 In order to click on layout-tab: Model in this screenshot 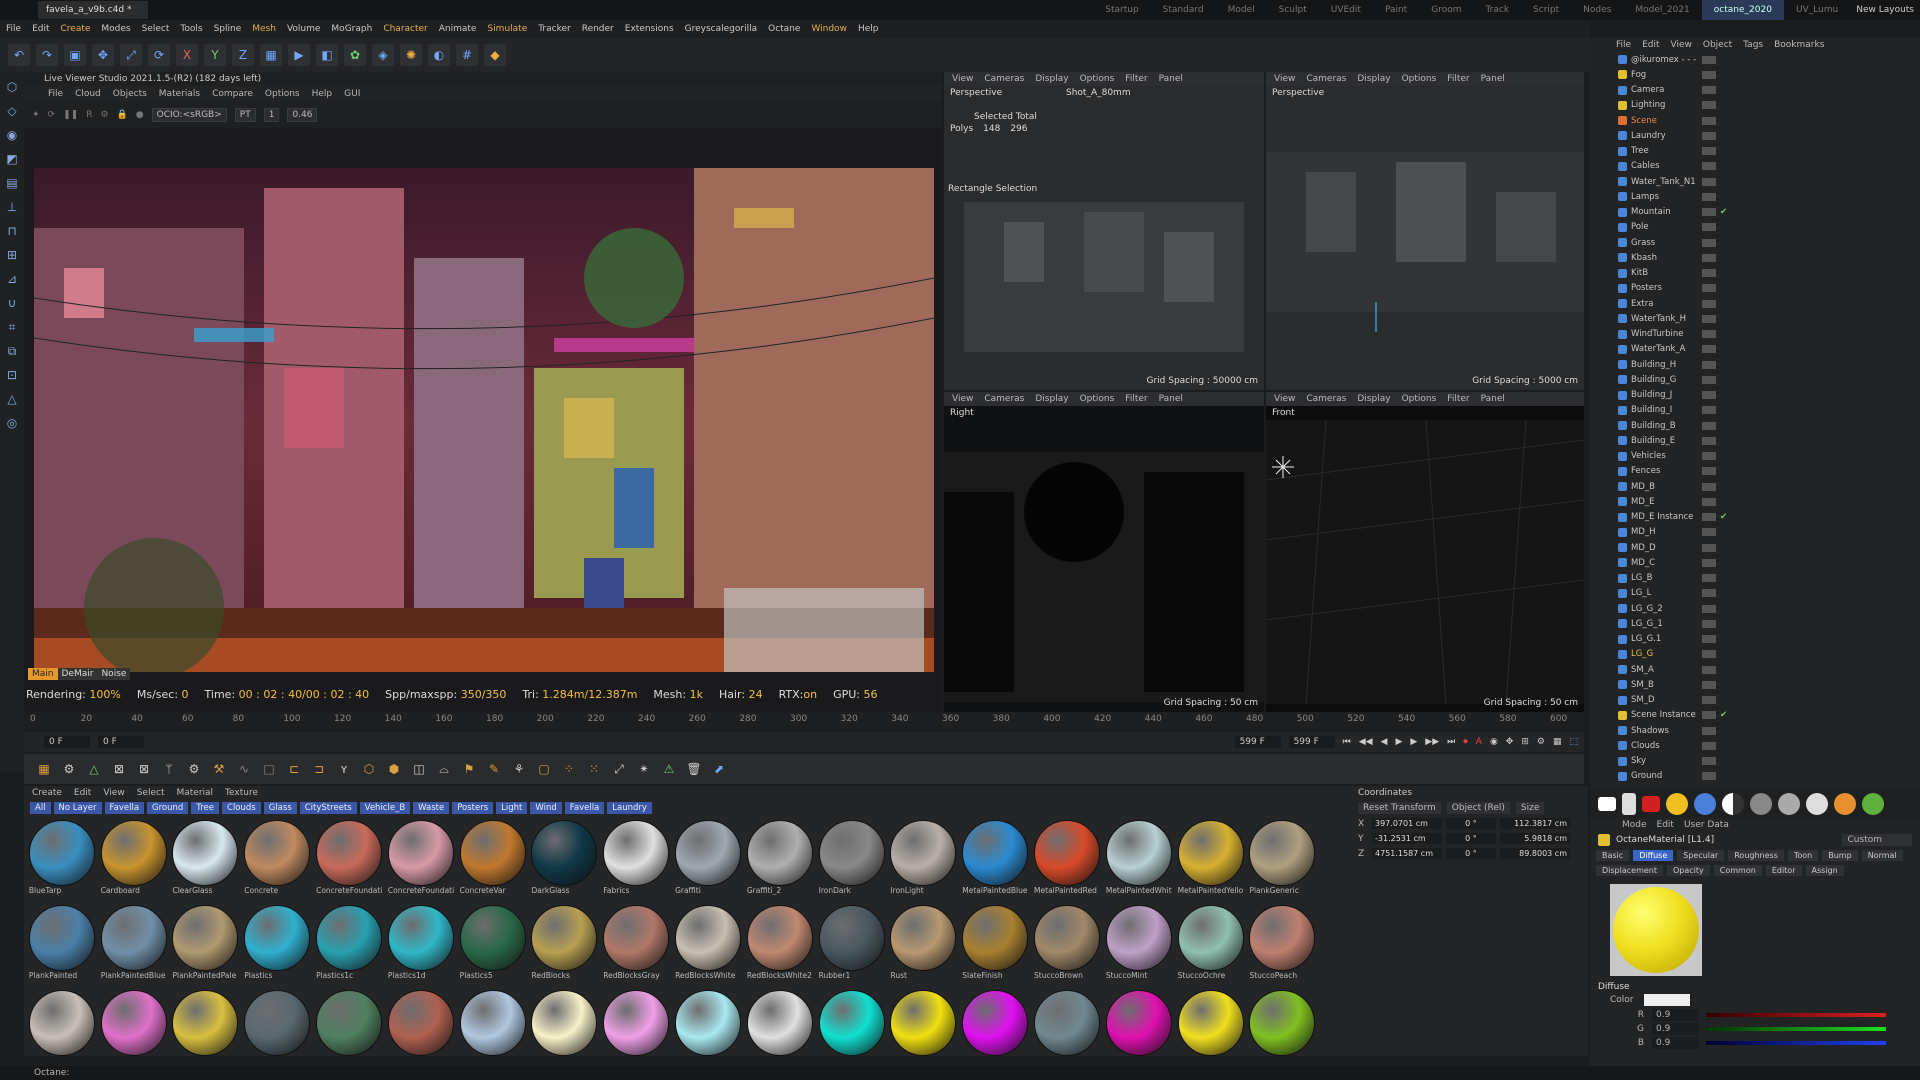, I will do `click(1241, 10)`.